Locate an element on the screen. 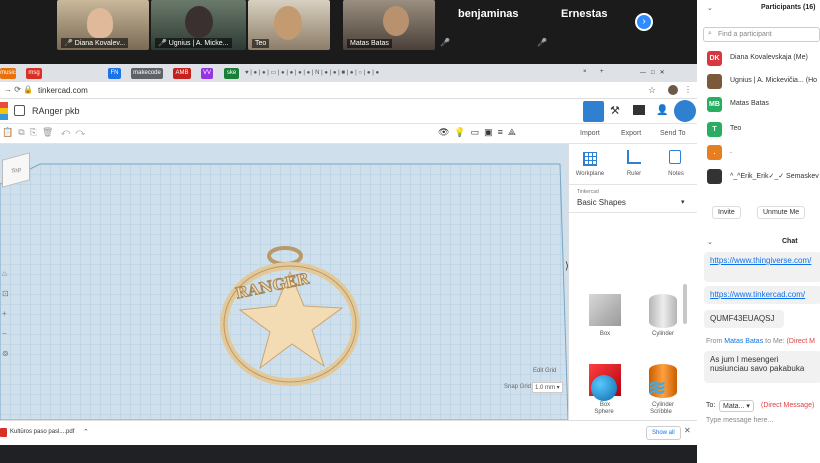 The height and width of the screenshot is (463, 820). chat-link: https://www.thingiverse.com/ is located at coordinates (760, 260).